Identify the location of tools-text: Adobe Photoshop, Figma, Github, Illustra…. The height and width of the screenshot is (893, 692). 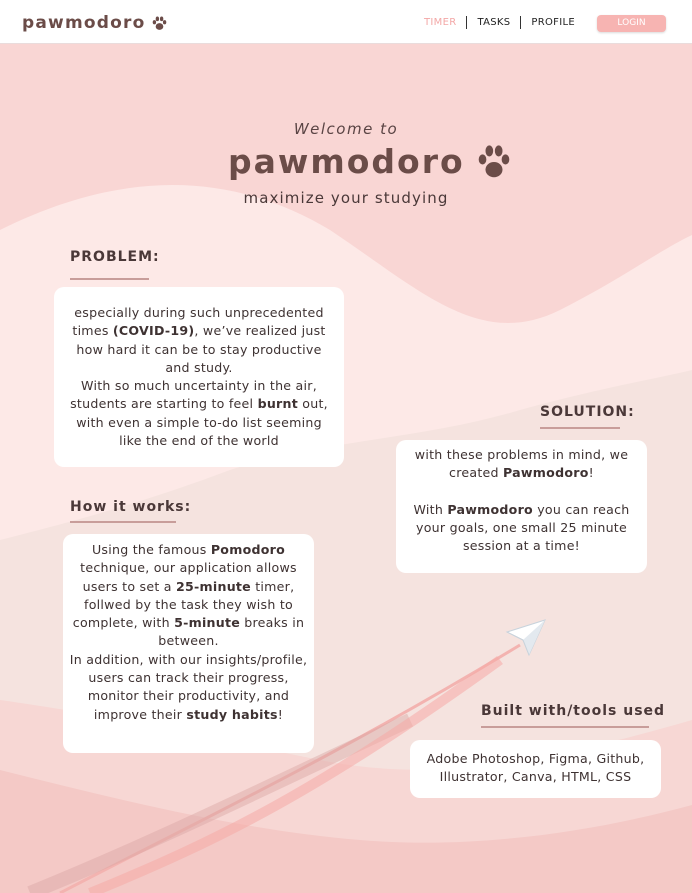
(535, 768).